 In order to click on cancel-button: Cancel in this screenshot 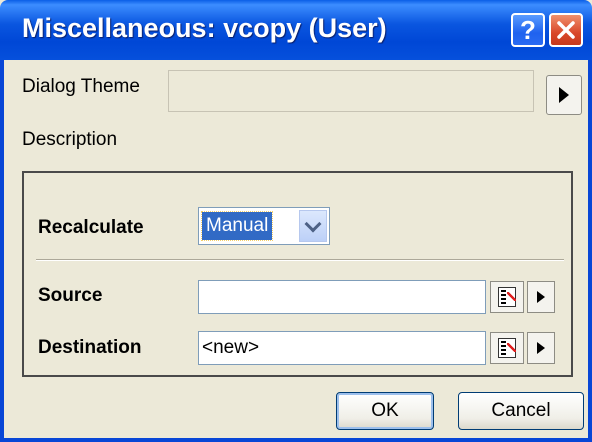, I will do `click(521, 411)`.